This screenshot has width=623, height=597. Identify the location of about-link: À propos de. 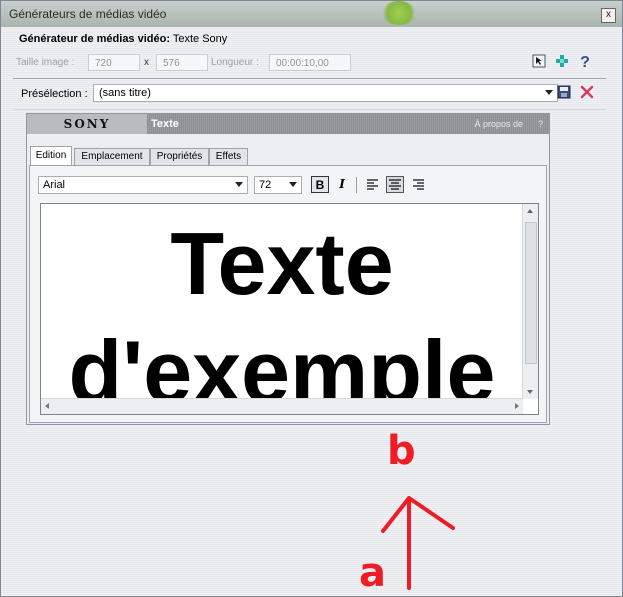
(498, 124).